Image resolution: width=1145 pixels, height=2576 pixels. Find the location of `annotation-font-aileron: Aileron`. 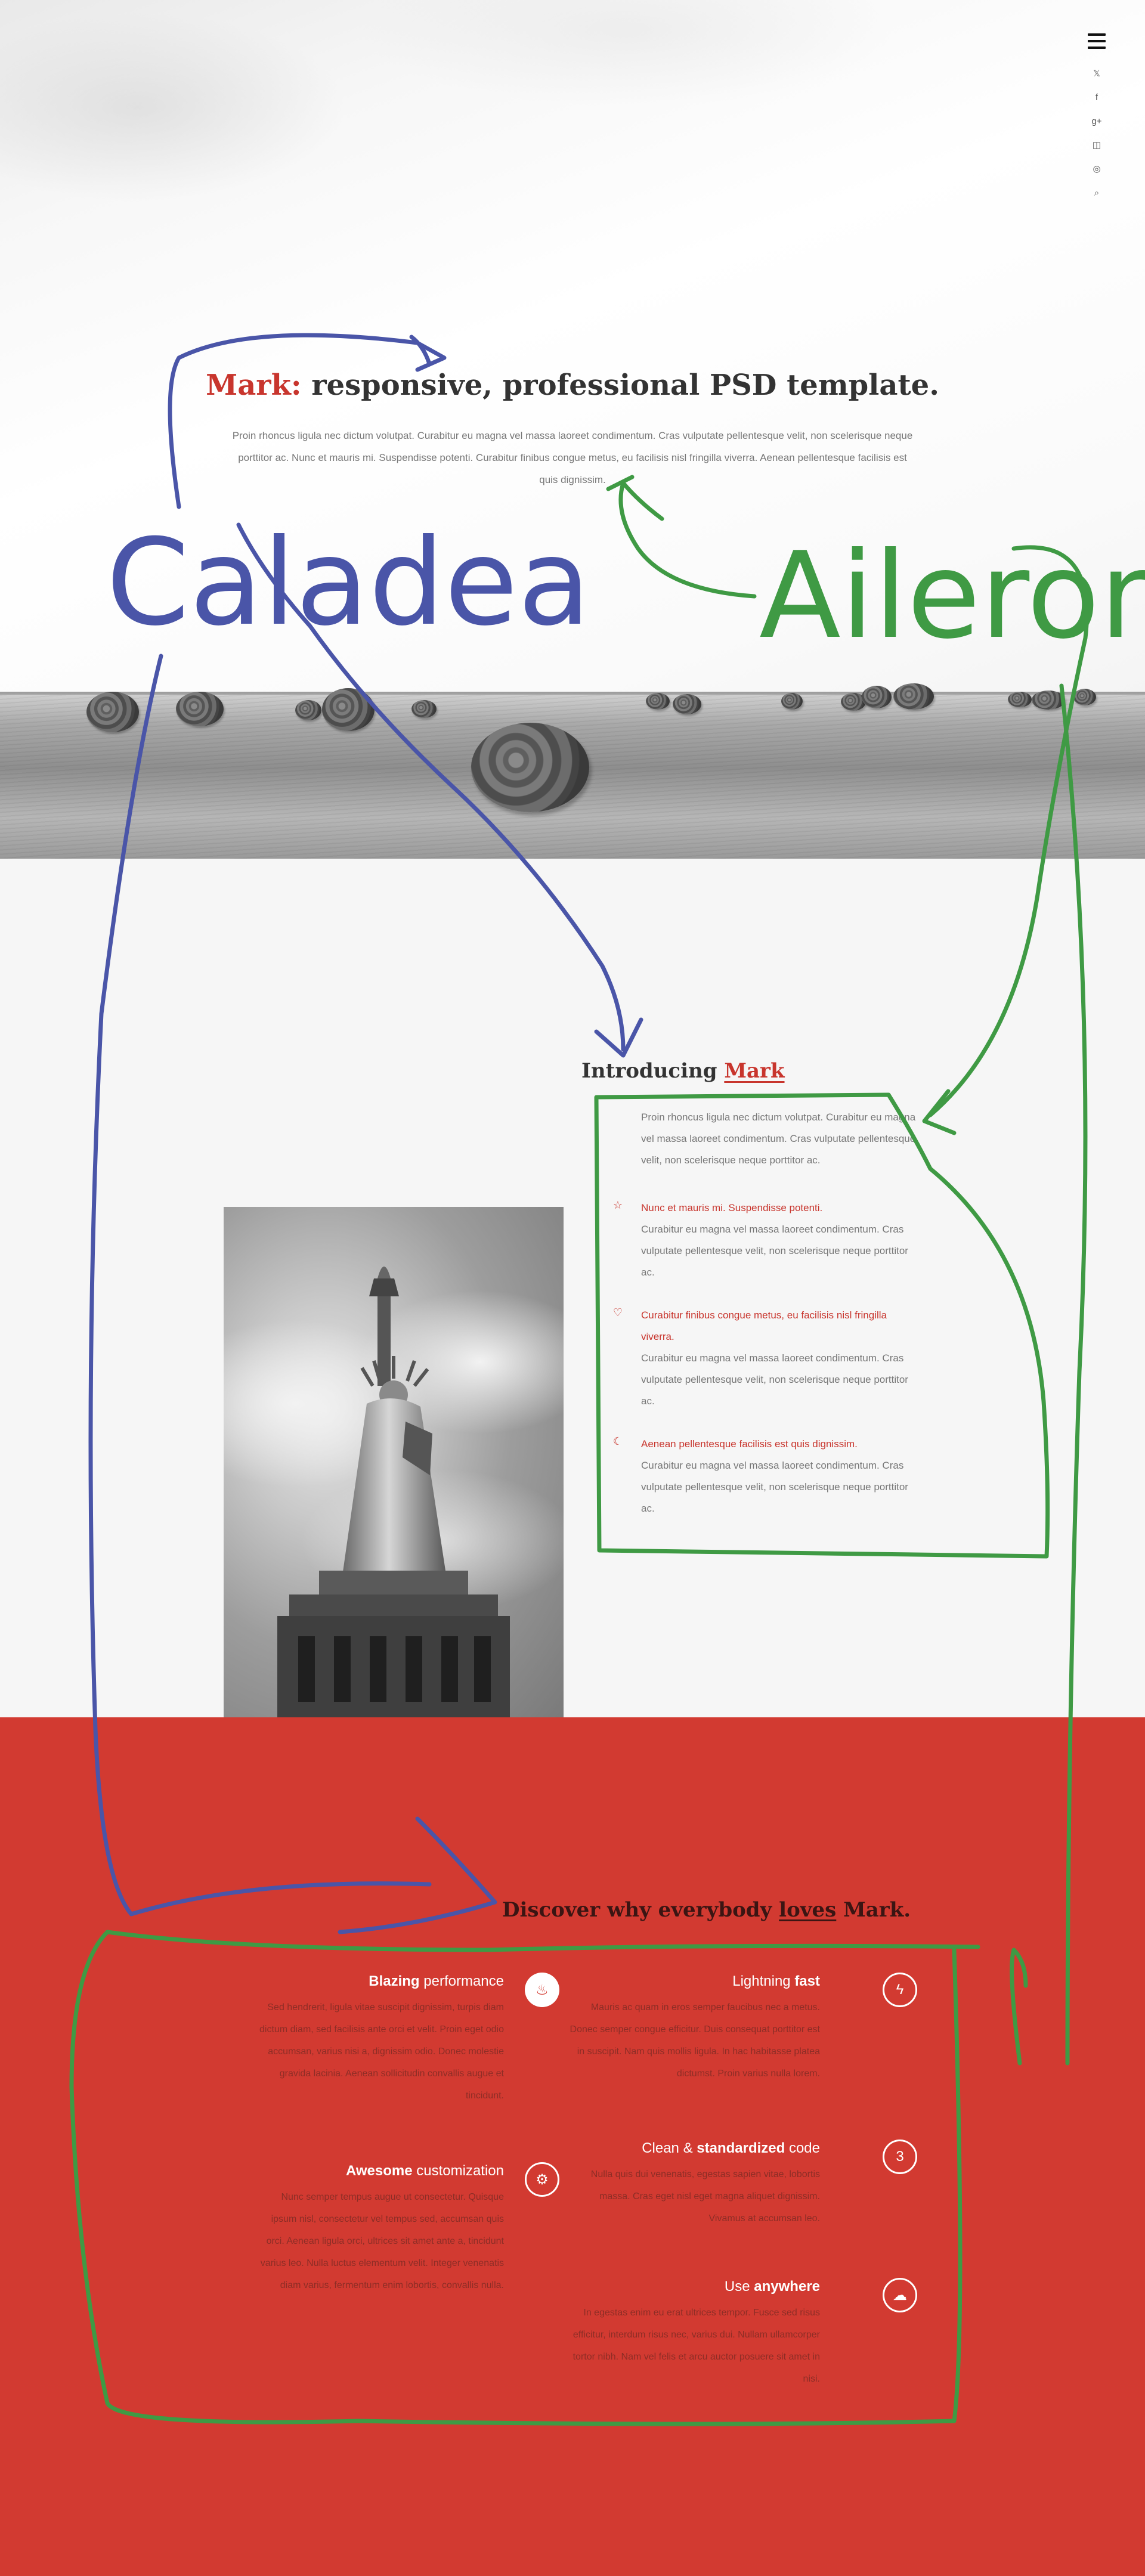

annotation-font-aileron: Aileron is located at coordinates (952, 596).